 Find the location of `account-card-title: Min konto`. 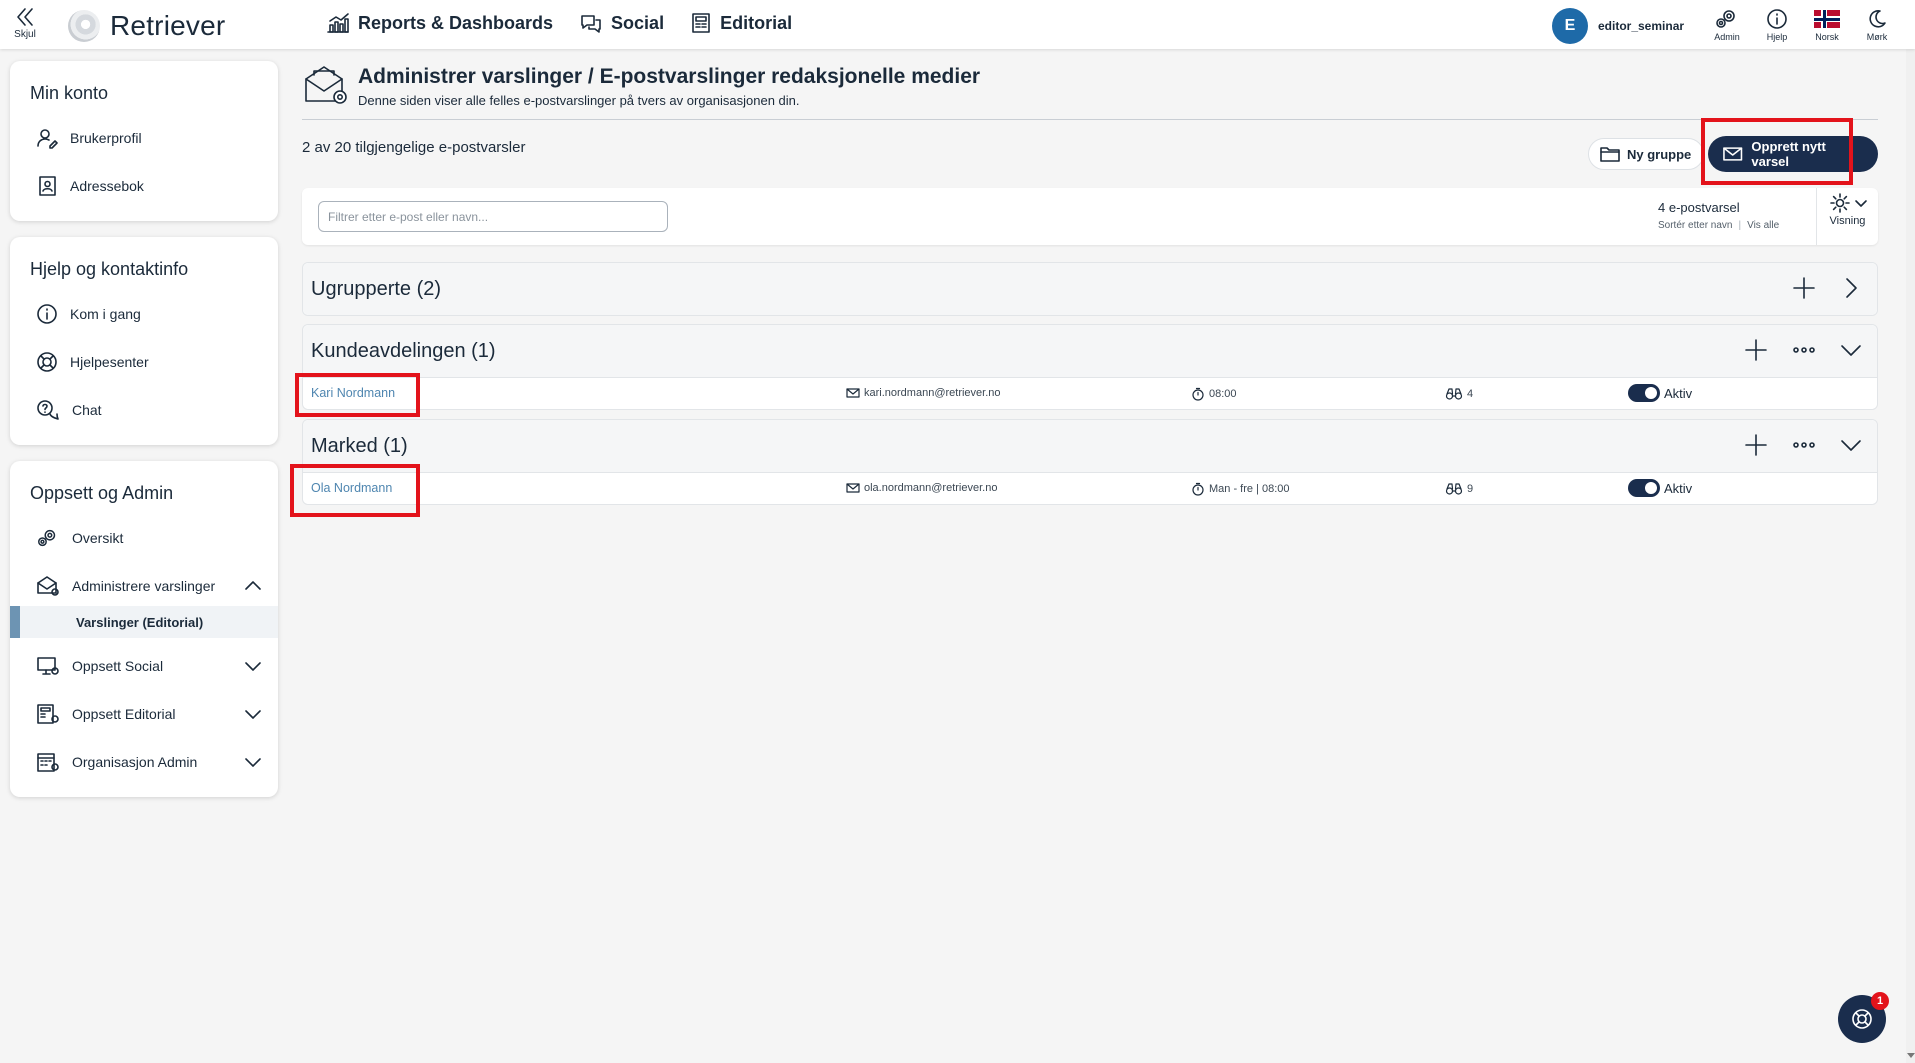

account-card-title: Min konto is located at coordinates (69, 93).